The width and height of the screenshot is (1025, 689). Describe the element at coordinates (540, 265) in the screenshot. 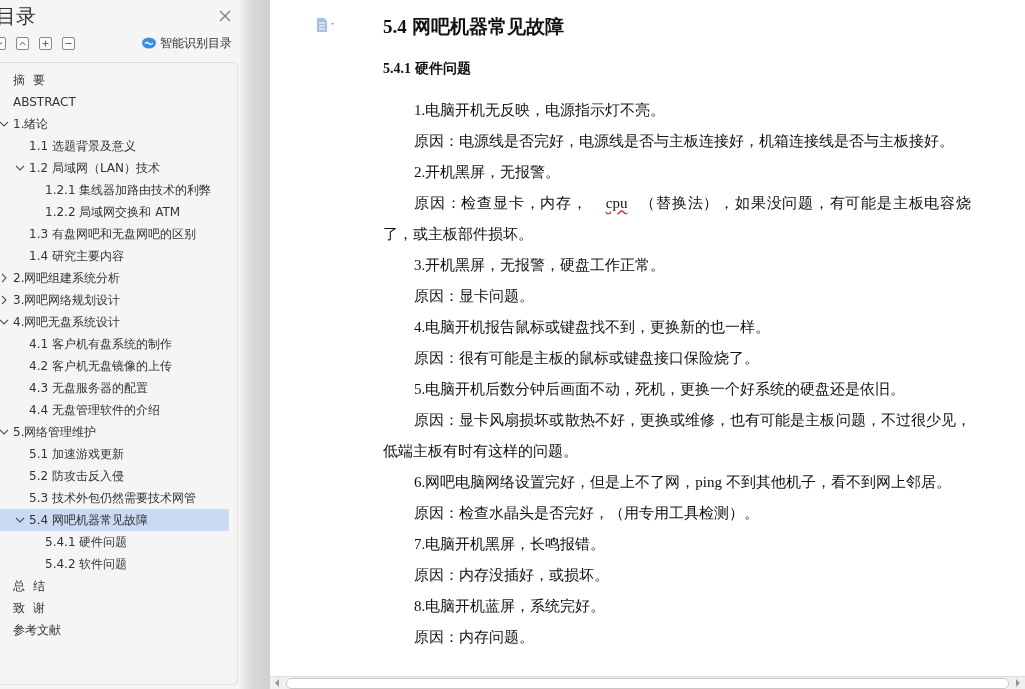

I see `body-paragraph: 3.开机黑屏，无报警，硬盘工作正常。` at that location.